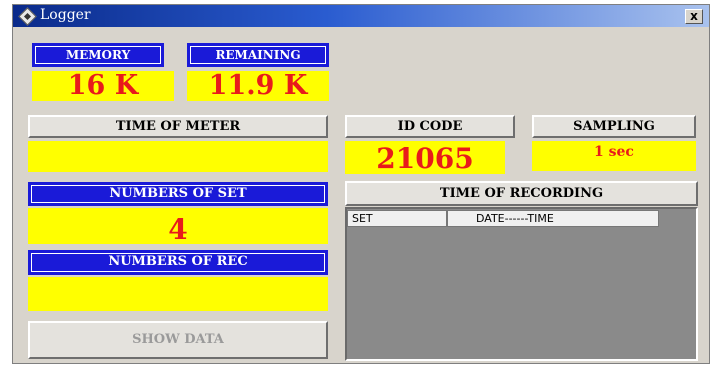  I want to click on memory-label: MEMORY, so click(98, 55).